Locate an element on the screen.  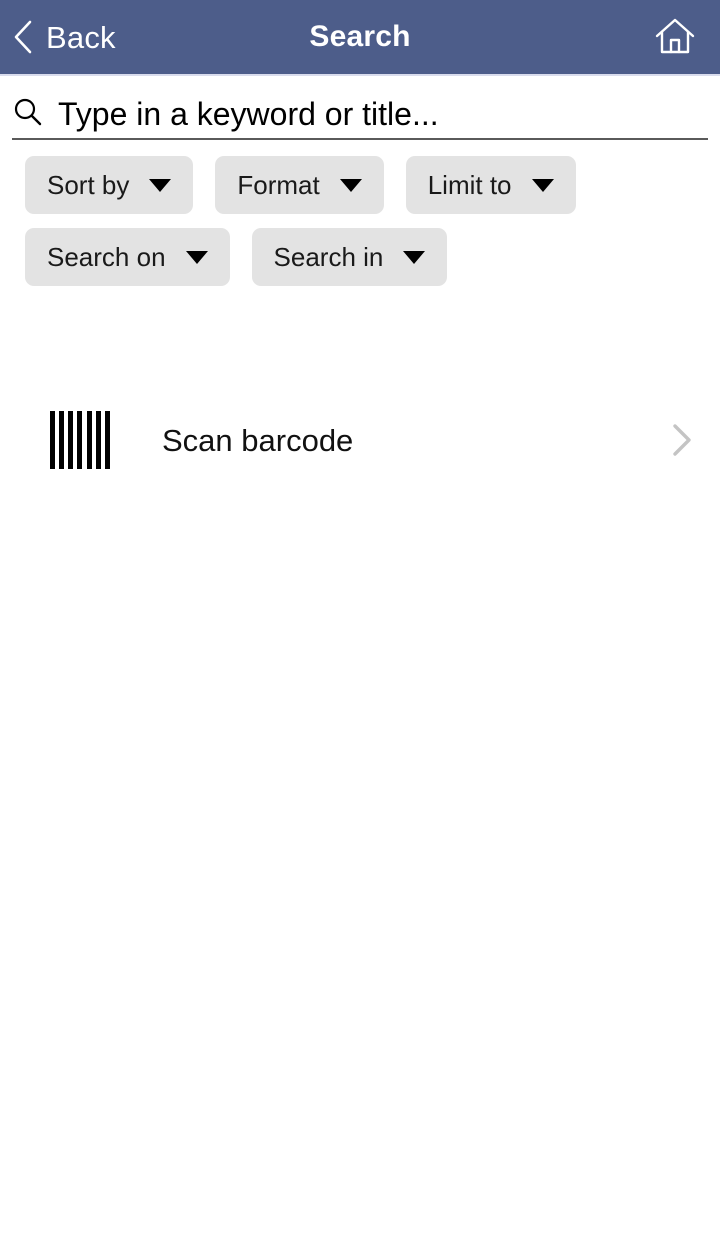
chevron-left-icon is located at coordinates (23, 37).